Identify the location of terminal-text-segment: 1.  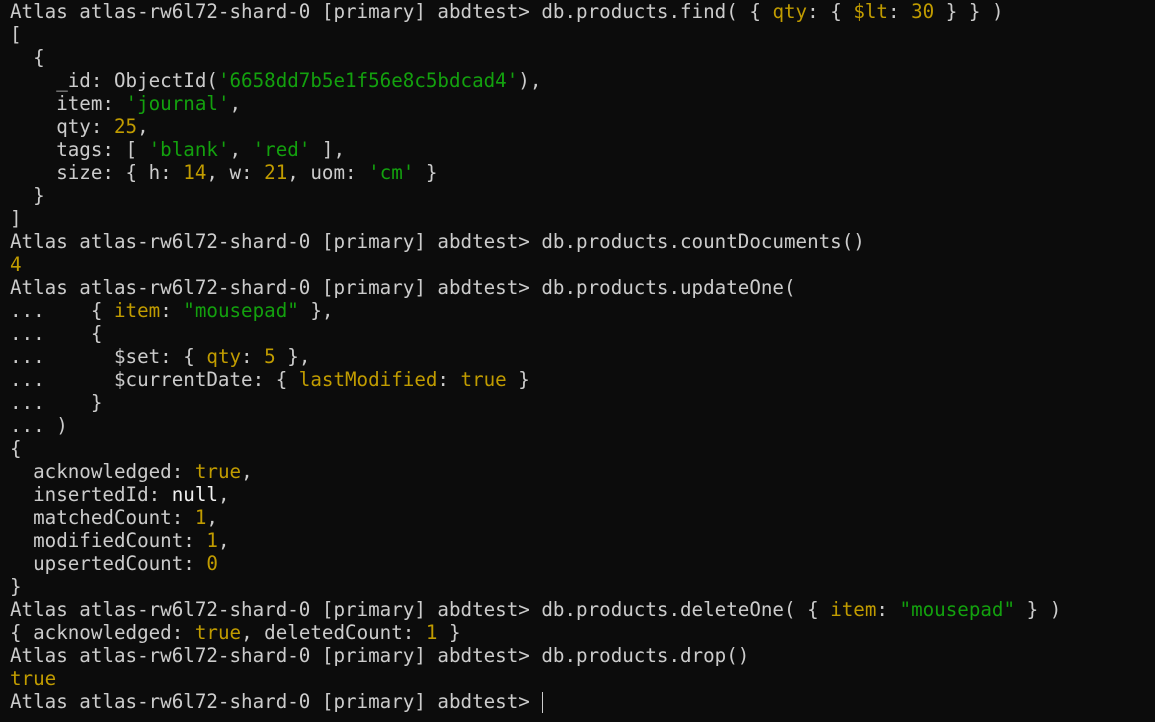
(212, 540).